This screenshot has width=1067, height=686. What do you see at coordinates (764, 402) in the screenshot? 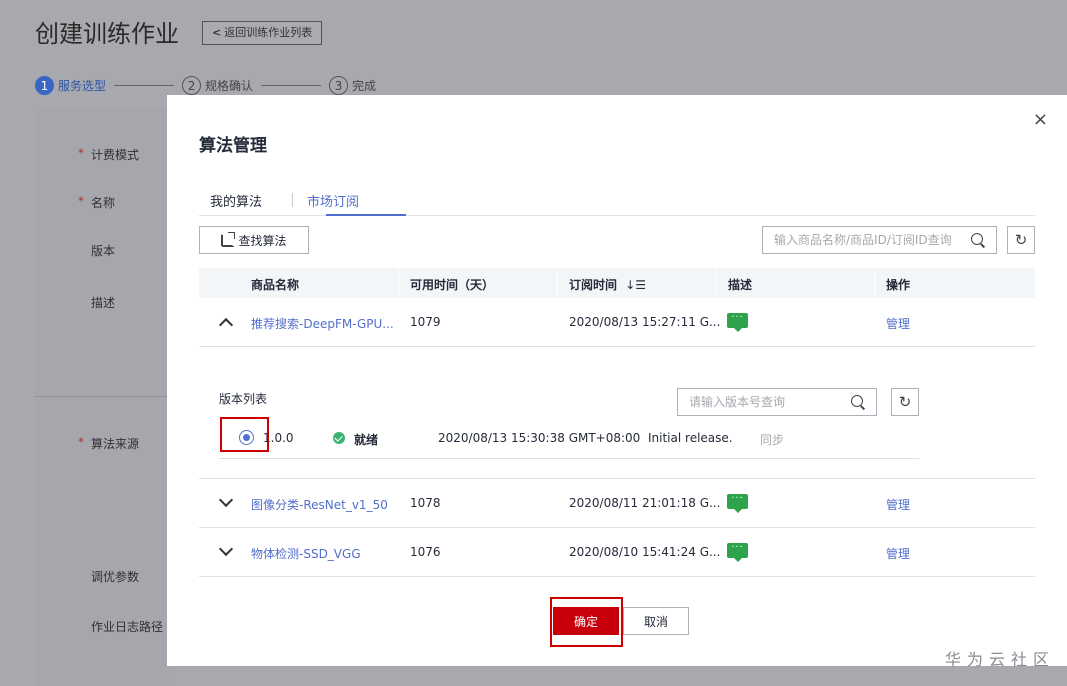
I see `version-search-input` at bounding box center [764, 402].